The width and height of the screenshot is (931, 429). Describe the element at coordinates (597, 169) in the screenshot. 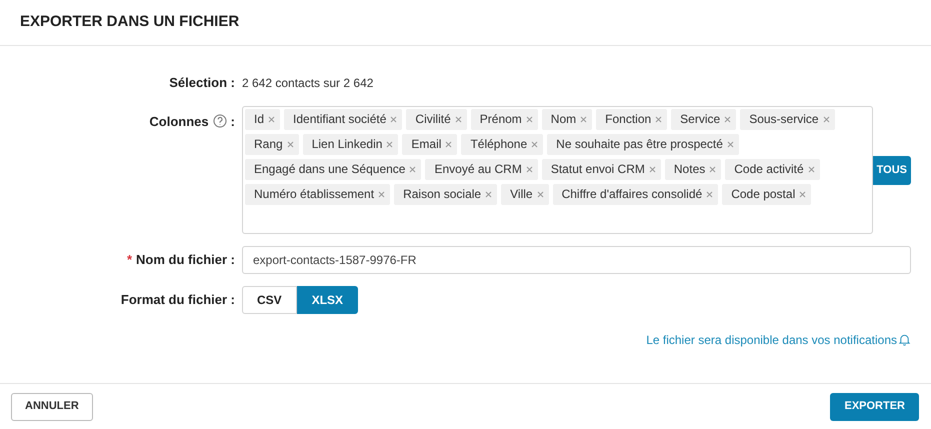

I see `tag-label: Statut envoi CRM` at that location.